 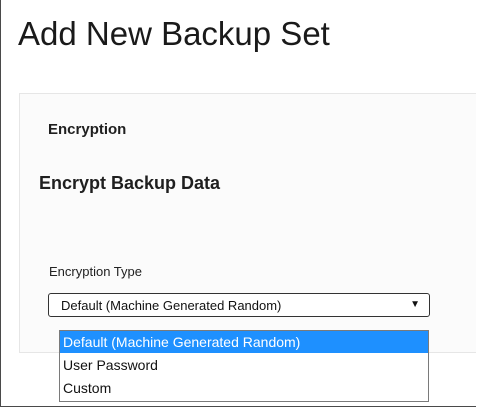 What do you see at coordinates (87, 129) in the screenshot?
I see `panel-heading: Encryption` at bounding box center [87, 129].